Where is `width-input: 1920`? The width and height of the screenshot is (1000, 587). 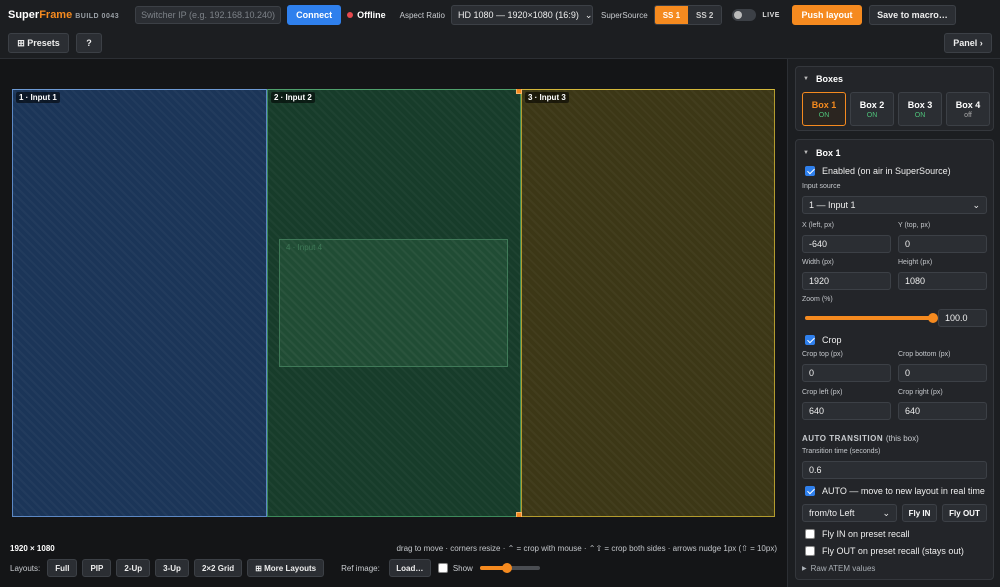 width-input: 1920 is located at coordinates (846, 281).